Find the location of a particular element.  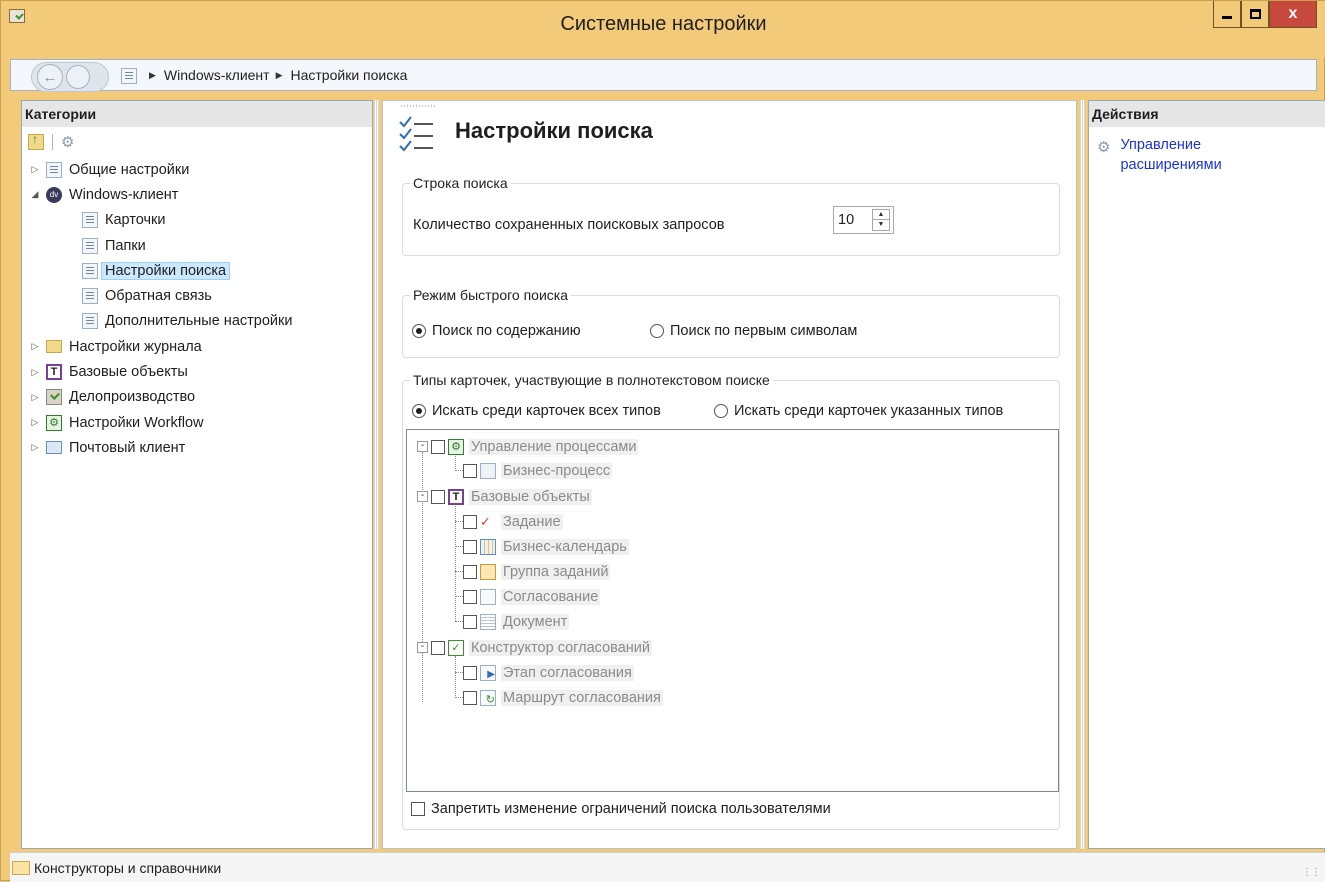

card-tree-item-task: ✓ Задание is located at coordinates (509, 521).